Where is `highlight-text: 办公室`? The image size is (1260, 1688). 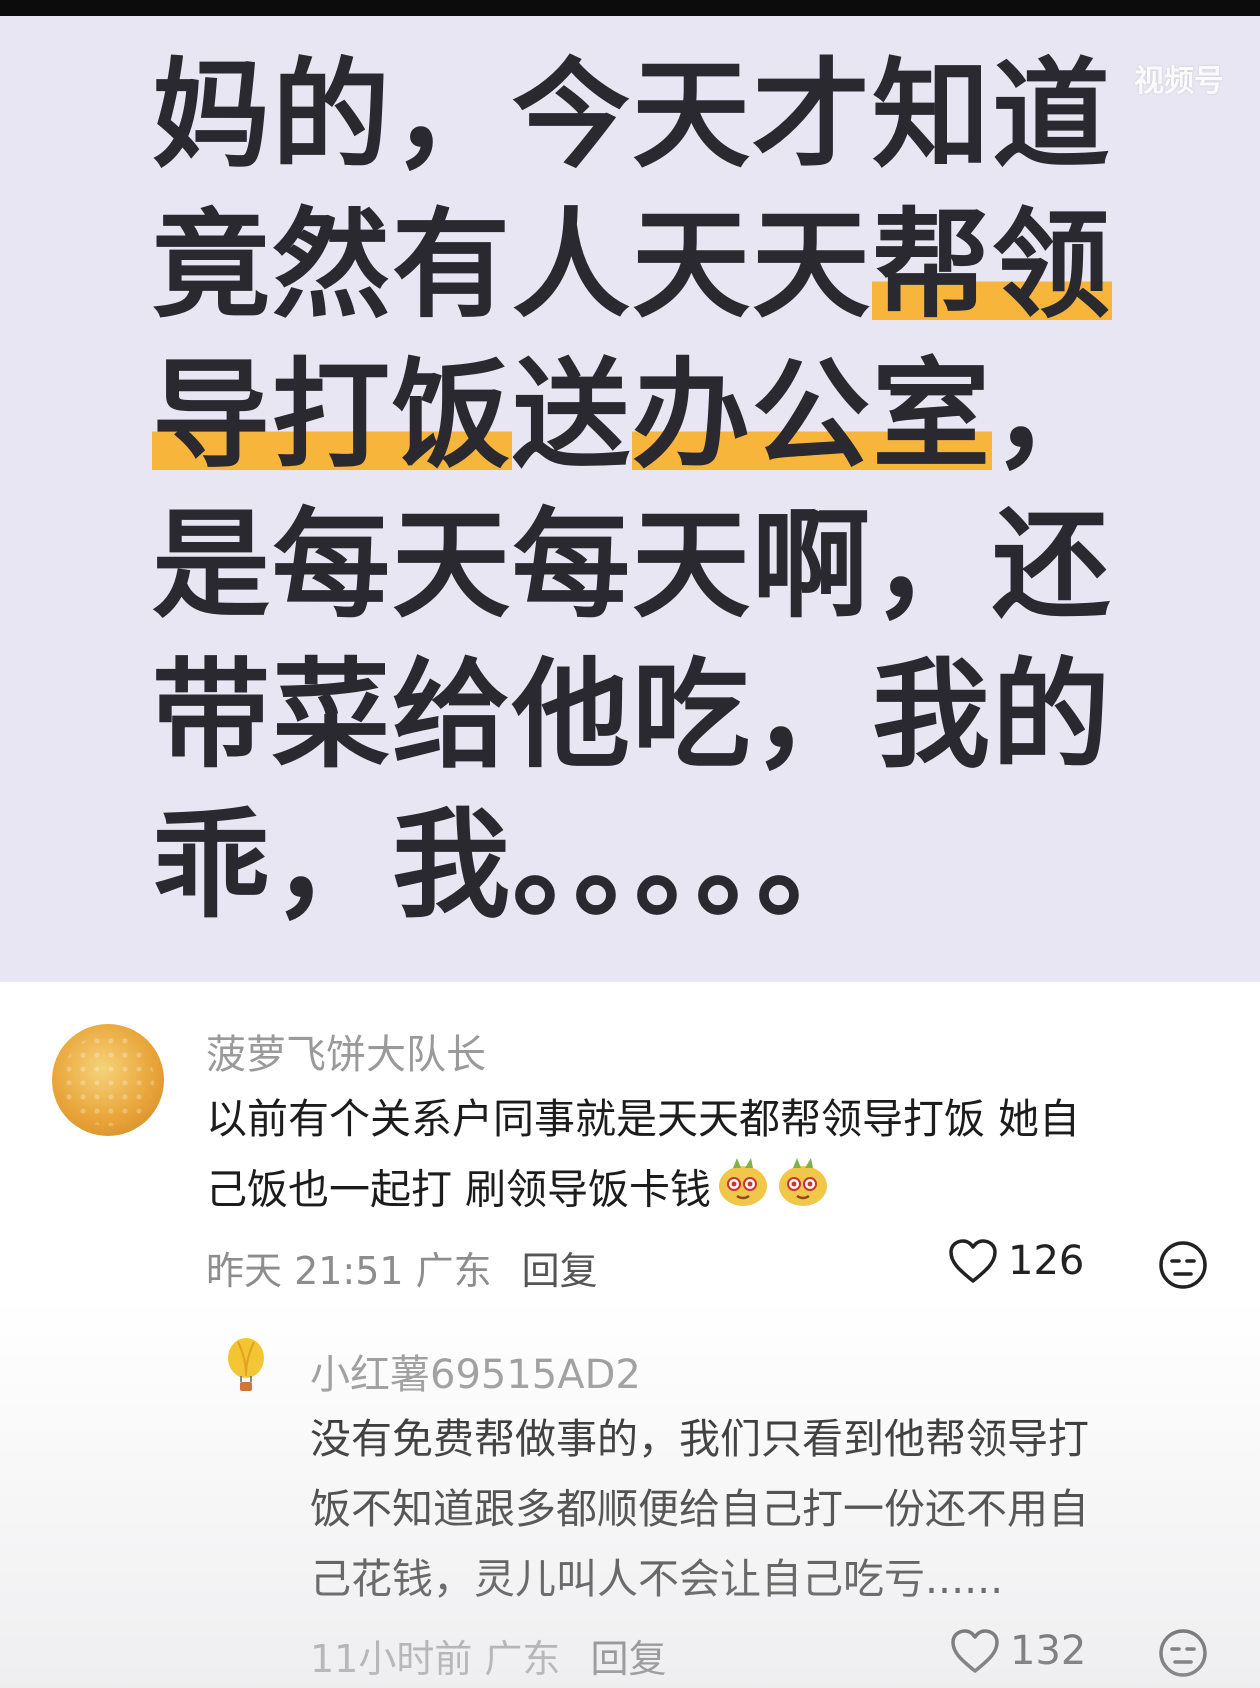
highlight-text: 办公室 is located at coordinates (812, 415).